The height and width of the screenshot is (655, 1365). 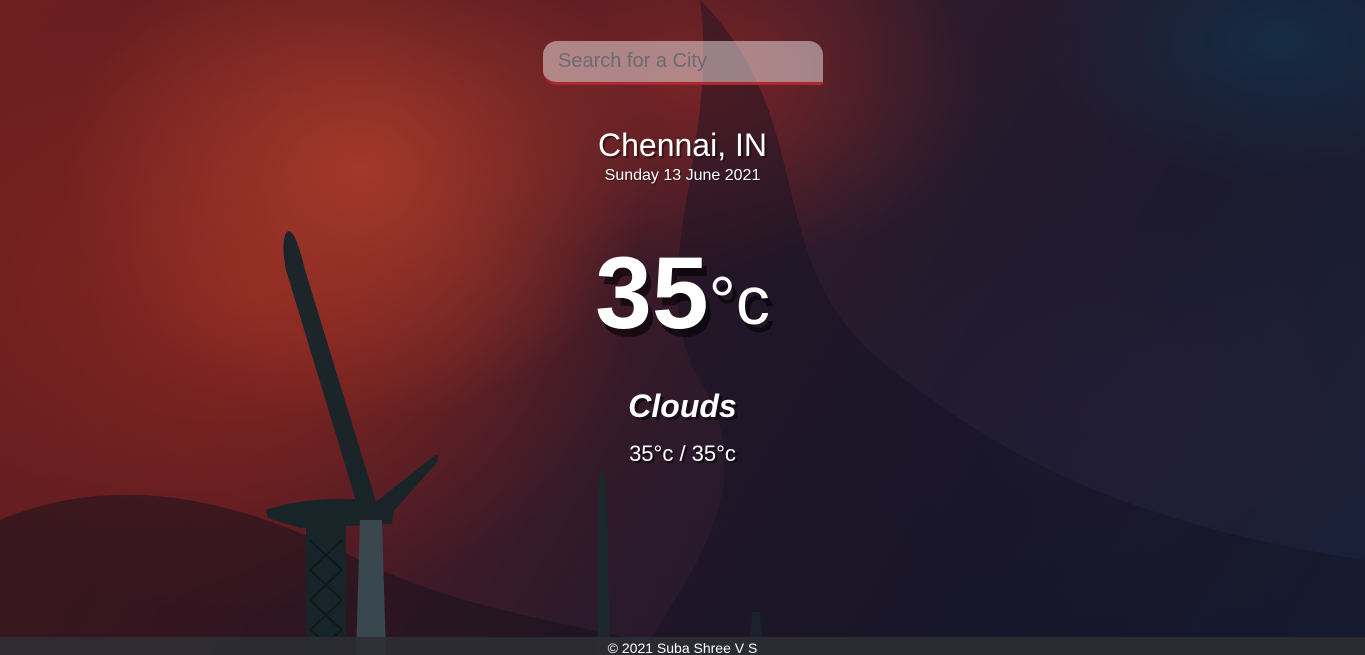 I want to click on temperature-value: 35, so click(x=652, y=293).